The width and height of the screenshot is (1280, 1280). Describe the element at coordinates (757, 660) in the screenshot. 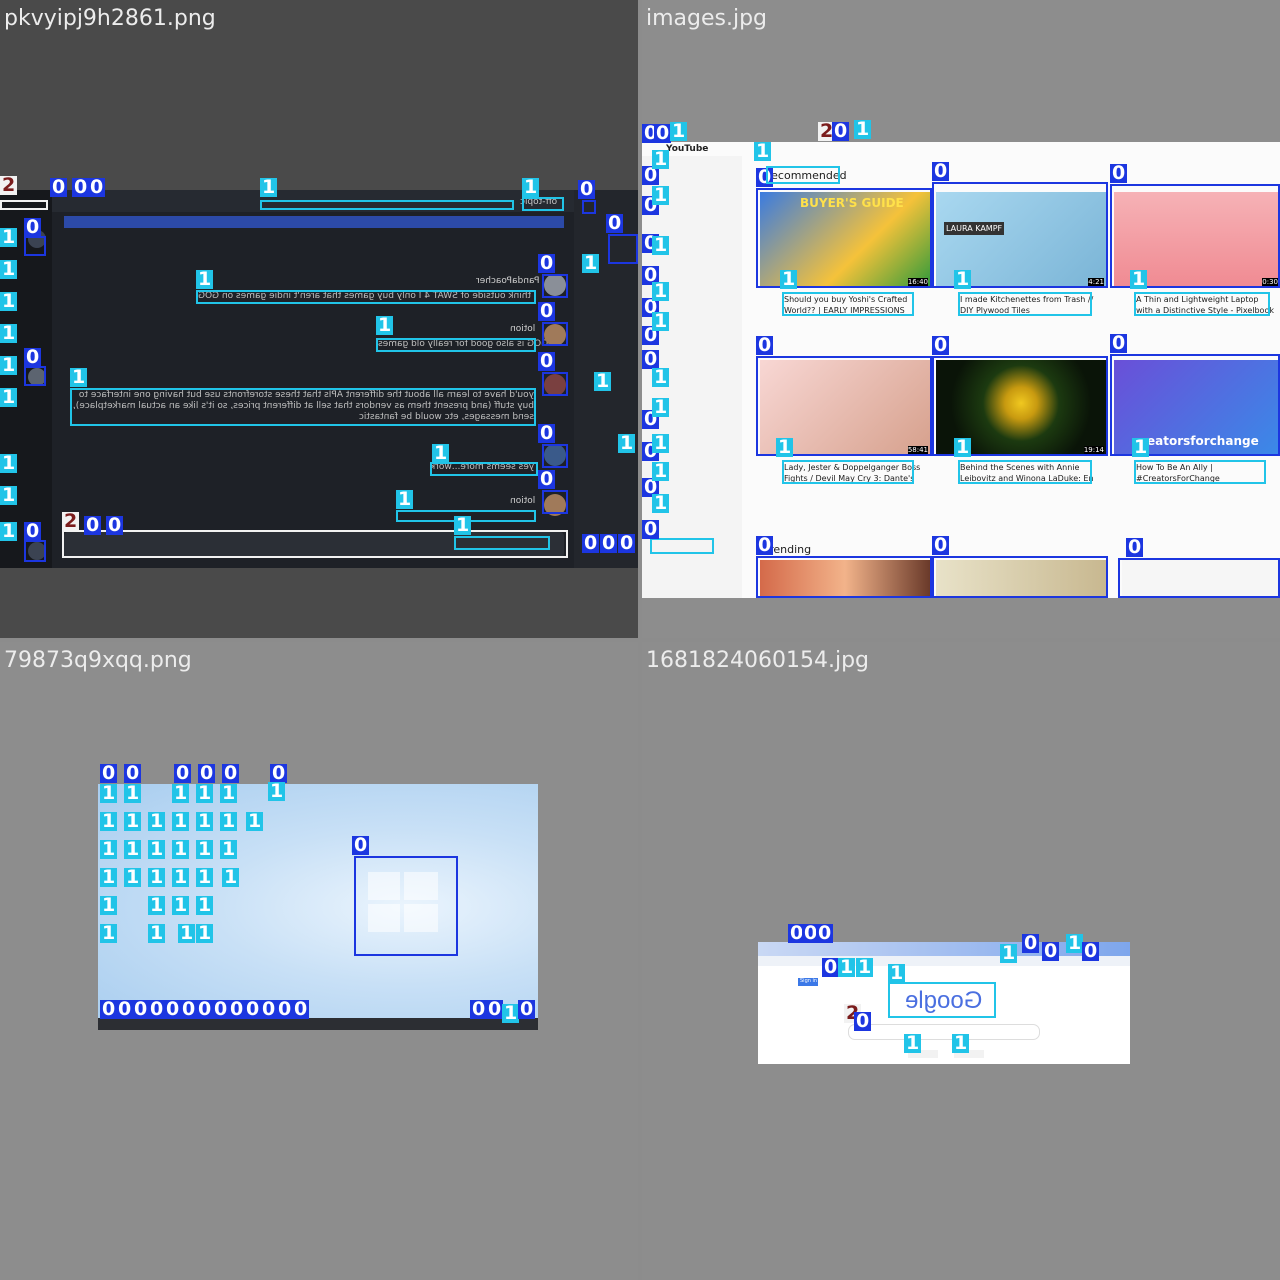

I see `panel-filename: 1681824060154.jpg` at that location.